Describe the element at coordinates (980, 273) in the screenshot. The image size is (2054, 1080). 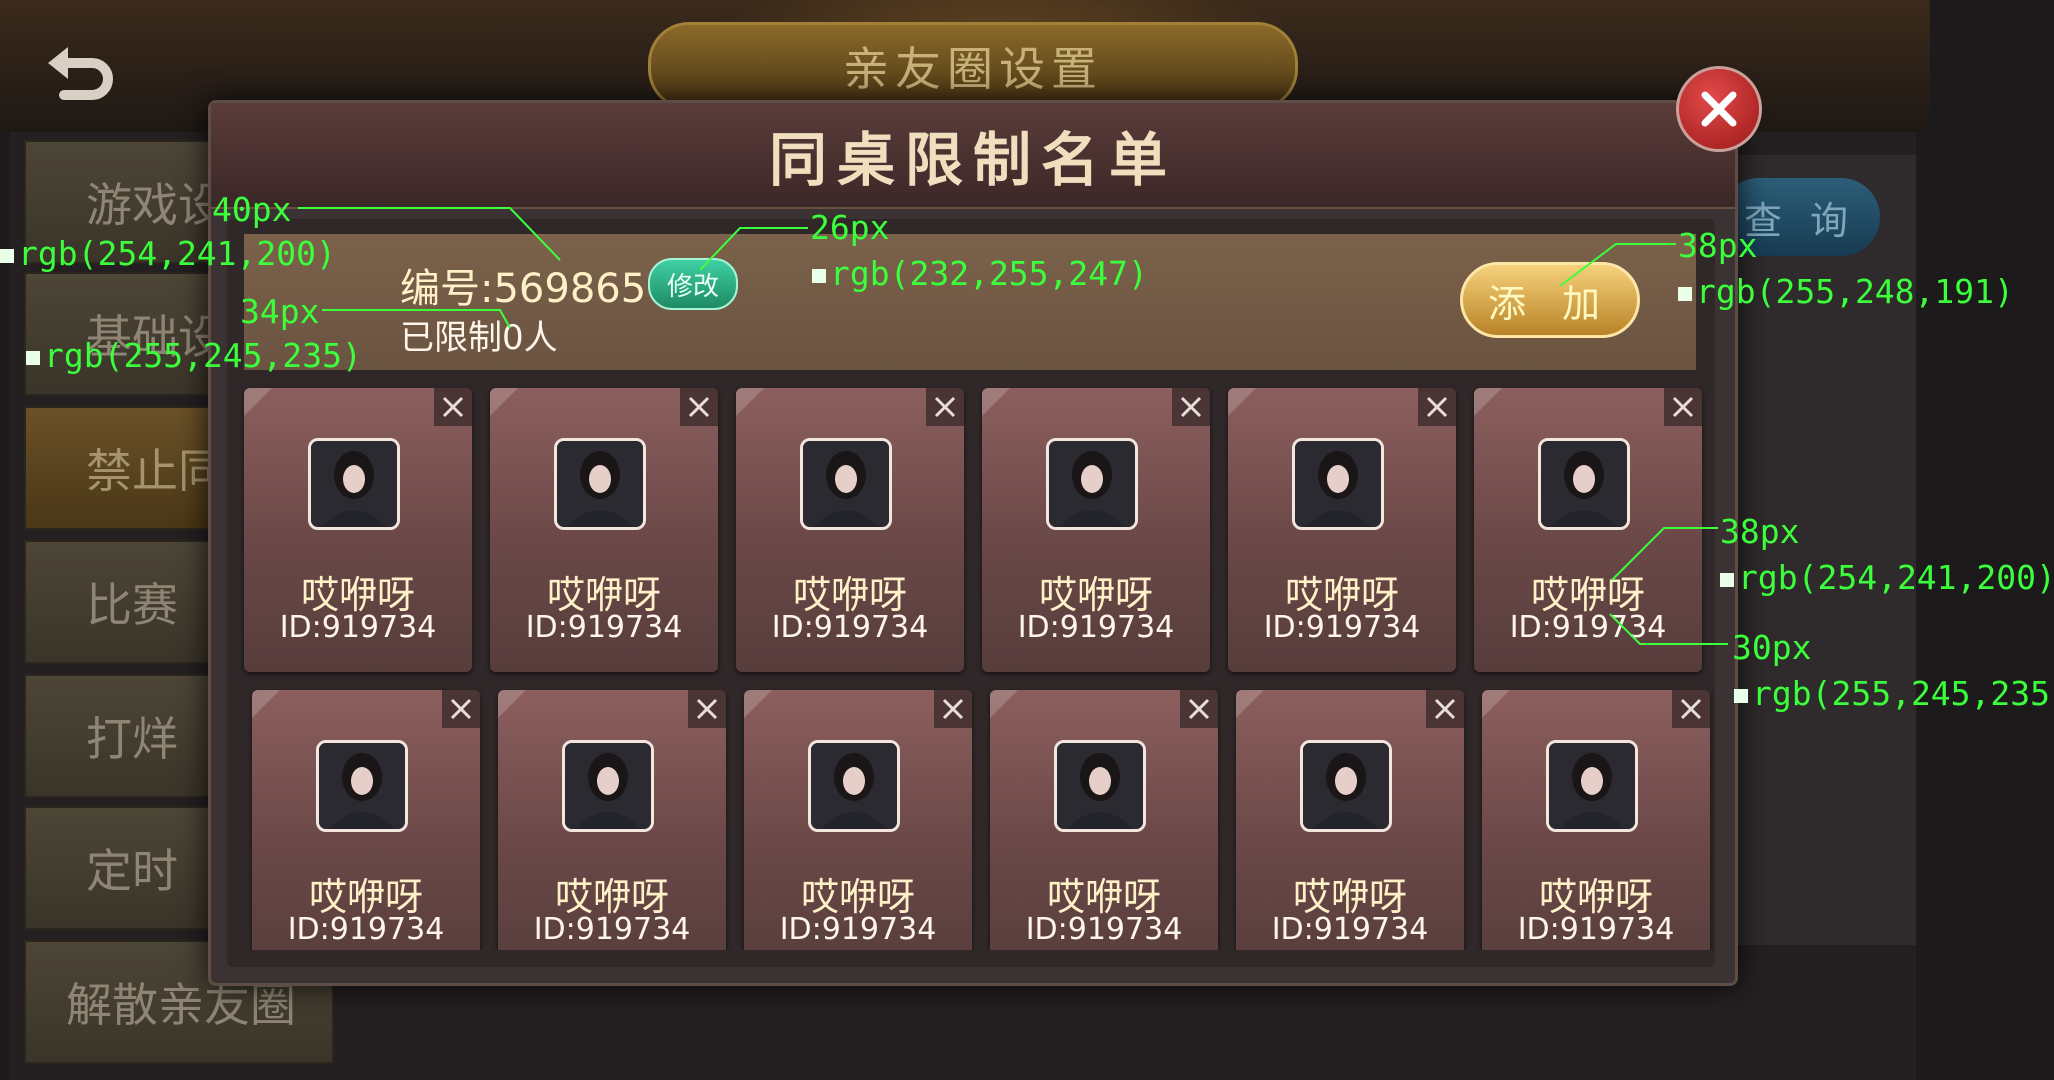
I see `annotation-color: rgb(232,255,247)` at that location.